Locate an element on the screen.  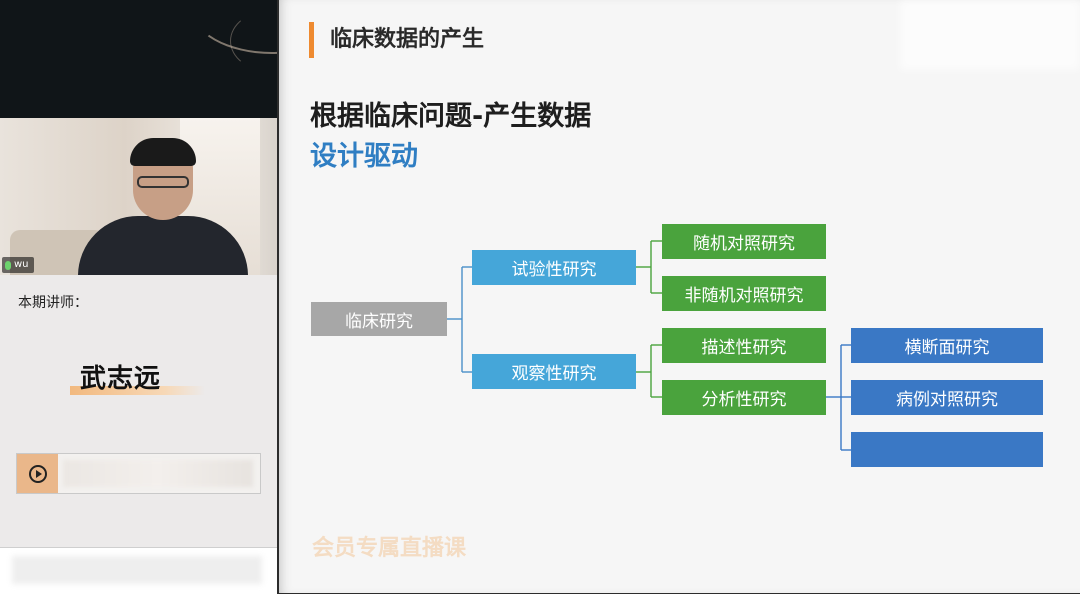
node-non-randomized-controlled: 非随机对照研究 is located at coordinates (744, 293).